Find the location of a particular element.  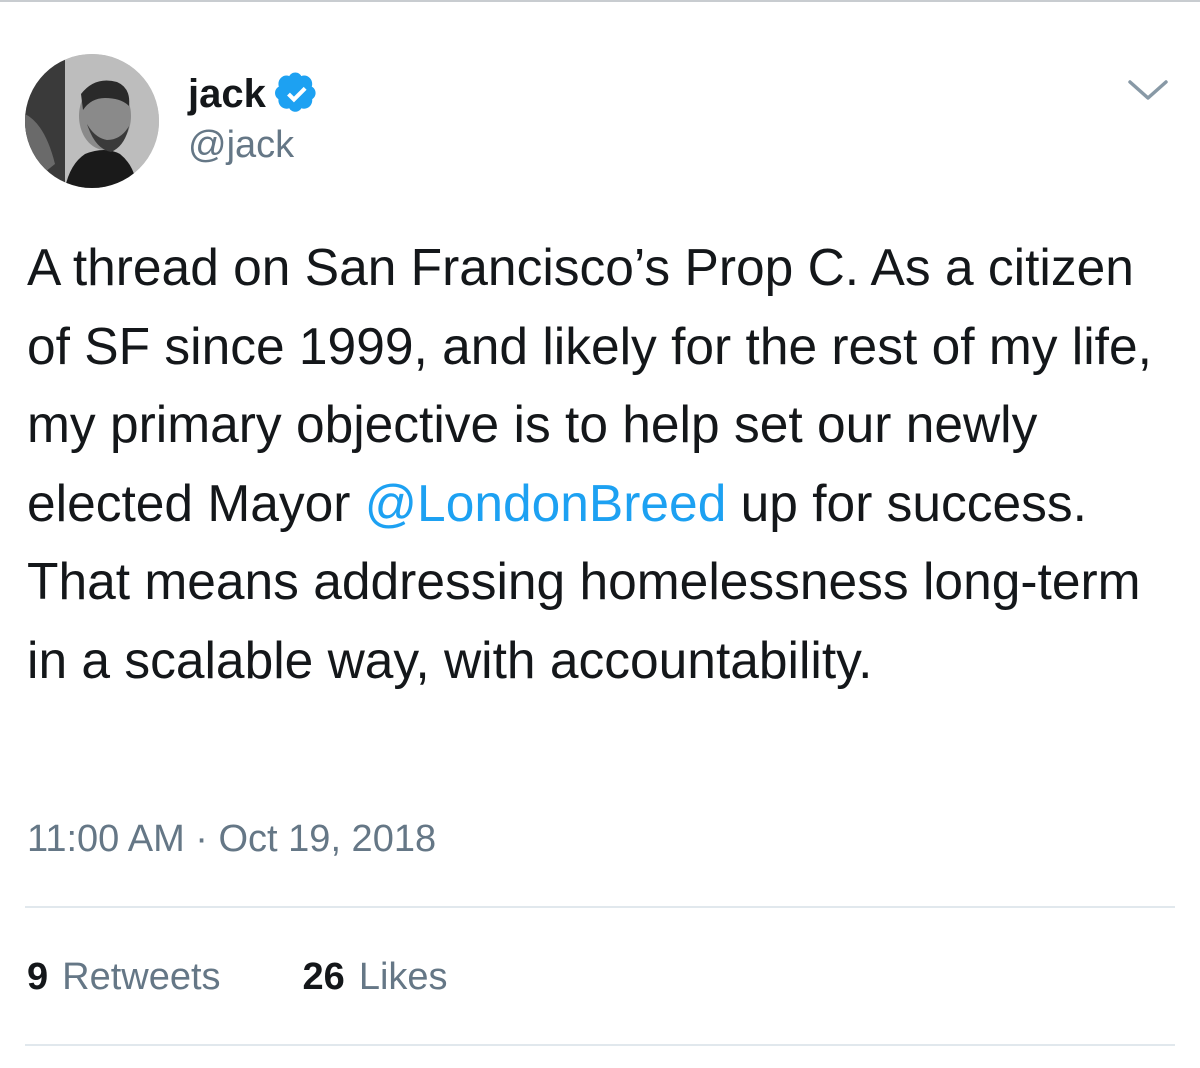

retweets-stat: 9 Retweets is located at coordinates (124, 977).